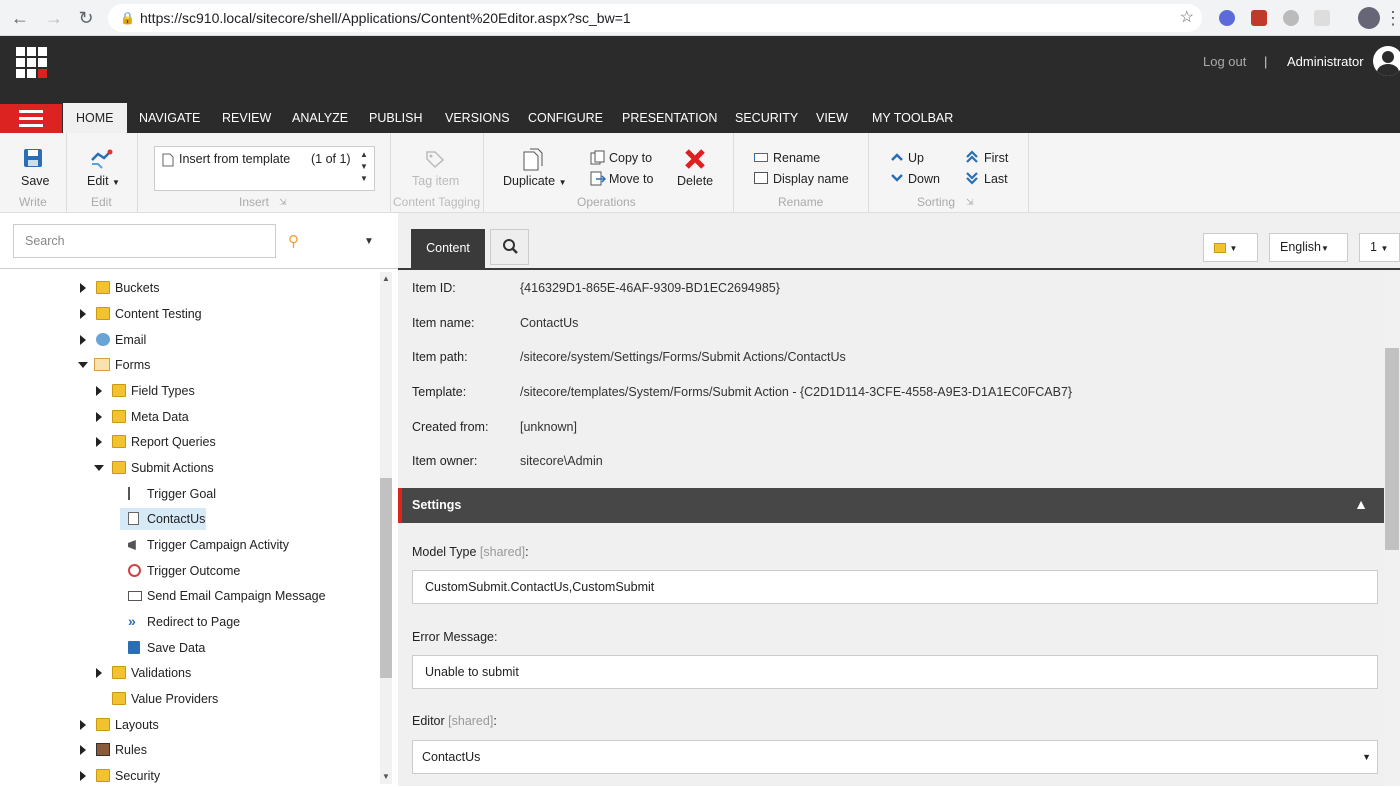  I want to click on scroll-down-arrow-icon: ▼, so click(386, 776).